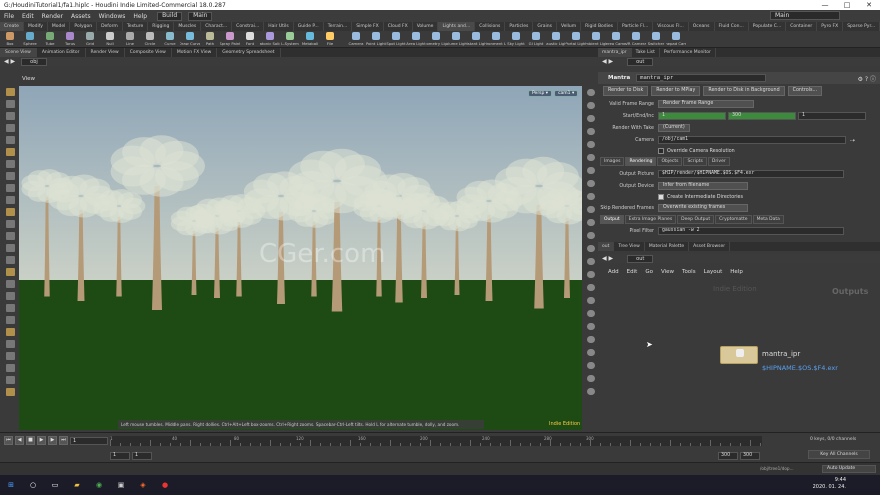 Image resolution: width=880 pixels, height=495 pixels. Describe the element at coordinates (718, 161) in the screenshot. I see `tab-driver: Driver` at that location.